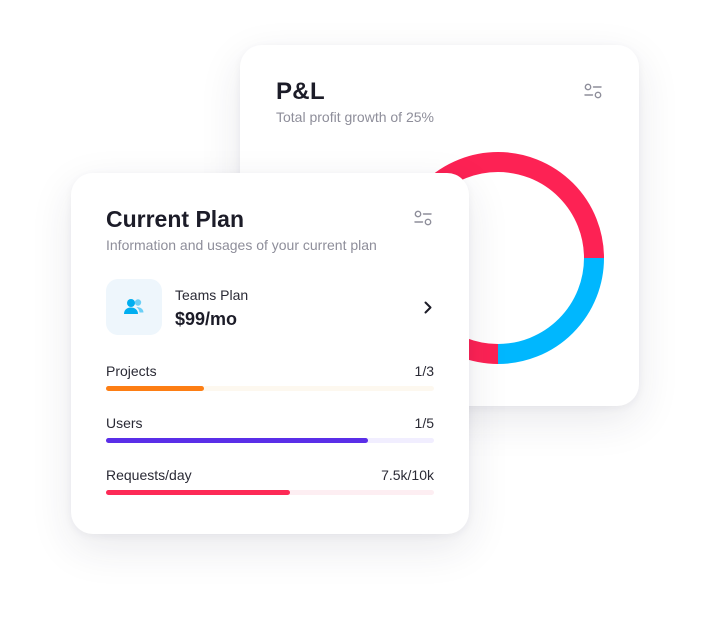 This screenshot has width=710, height=631. I want to click on usage-requests: Requests/day 7.5k/10k, so click(270, 482).